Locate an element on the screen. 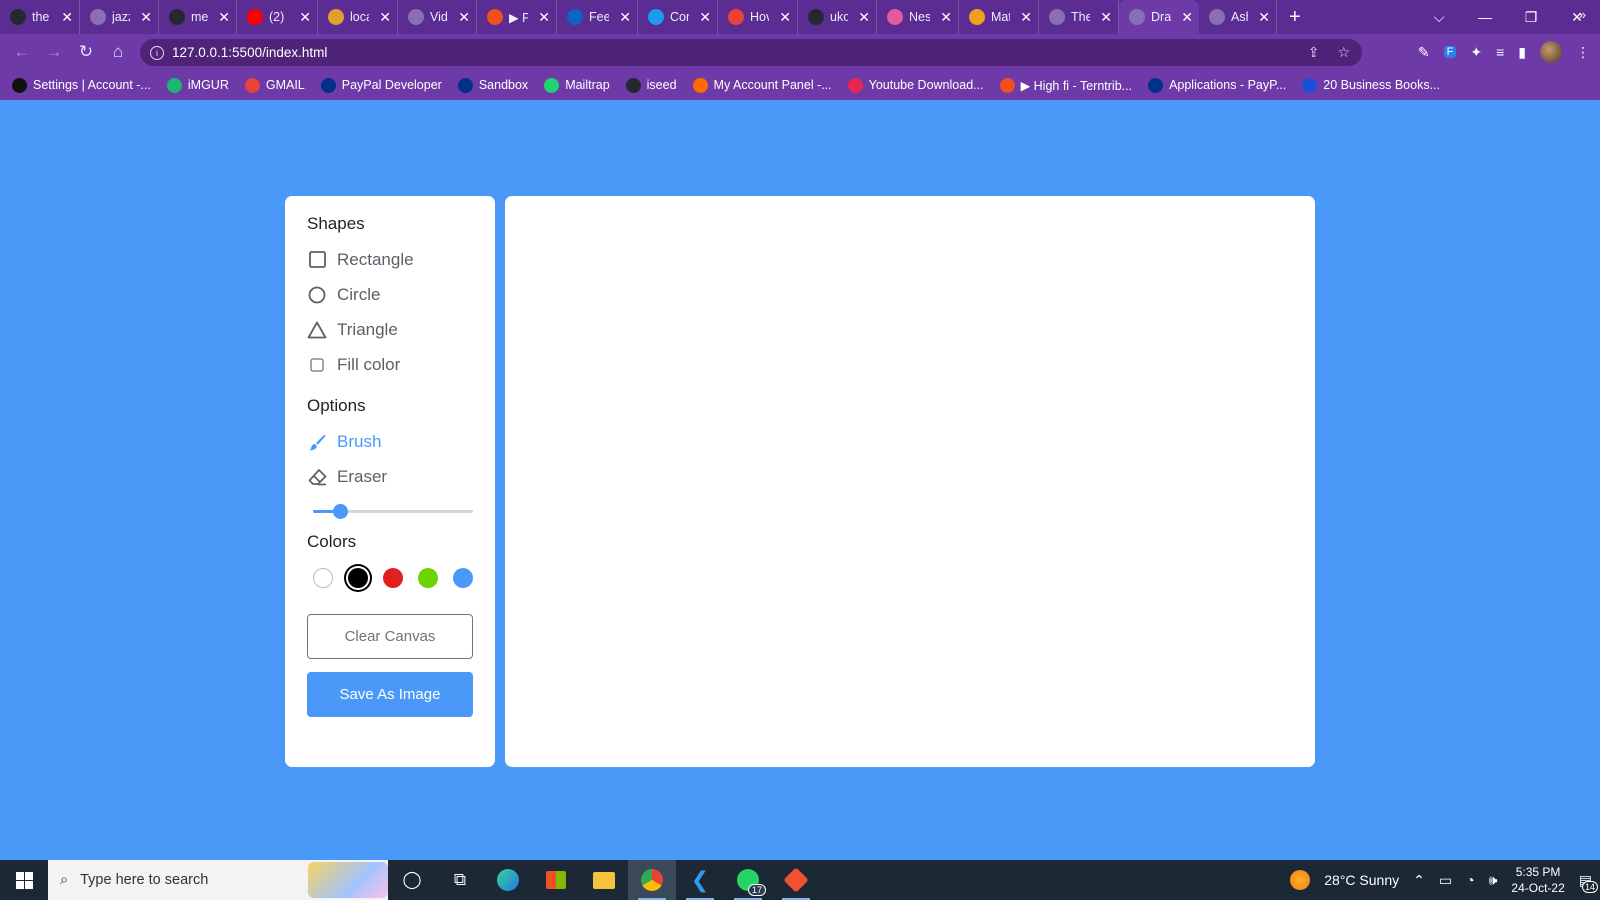 The height and width of the screenshot is (900, 1600). tool-triangle: Triangle is located at coordinates (390, 329).